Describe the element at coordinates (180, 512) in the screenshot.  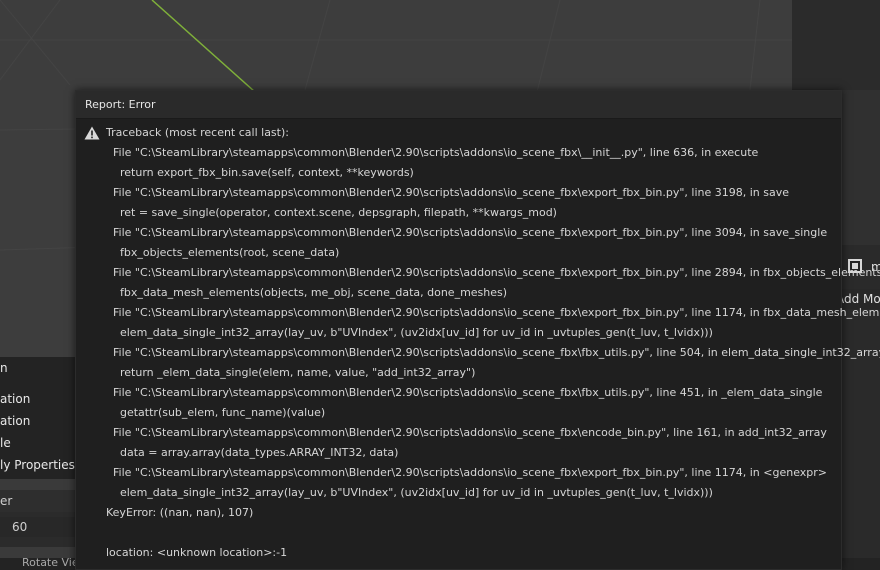
I see `error-message-line: KeyError: ((nan, nan), 107)` at that location.